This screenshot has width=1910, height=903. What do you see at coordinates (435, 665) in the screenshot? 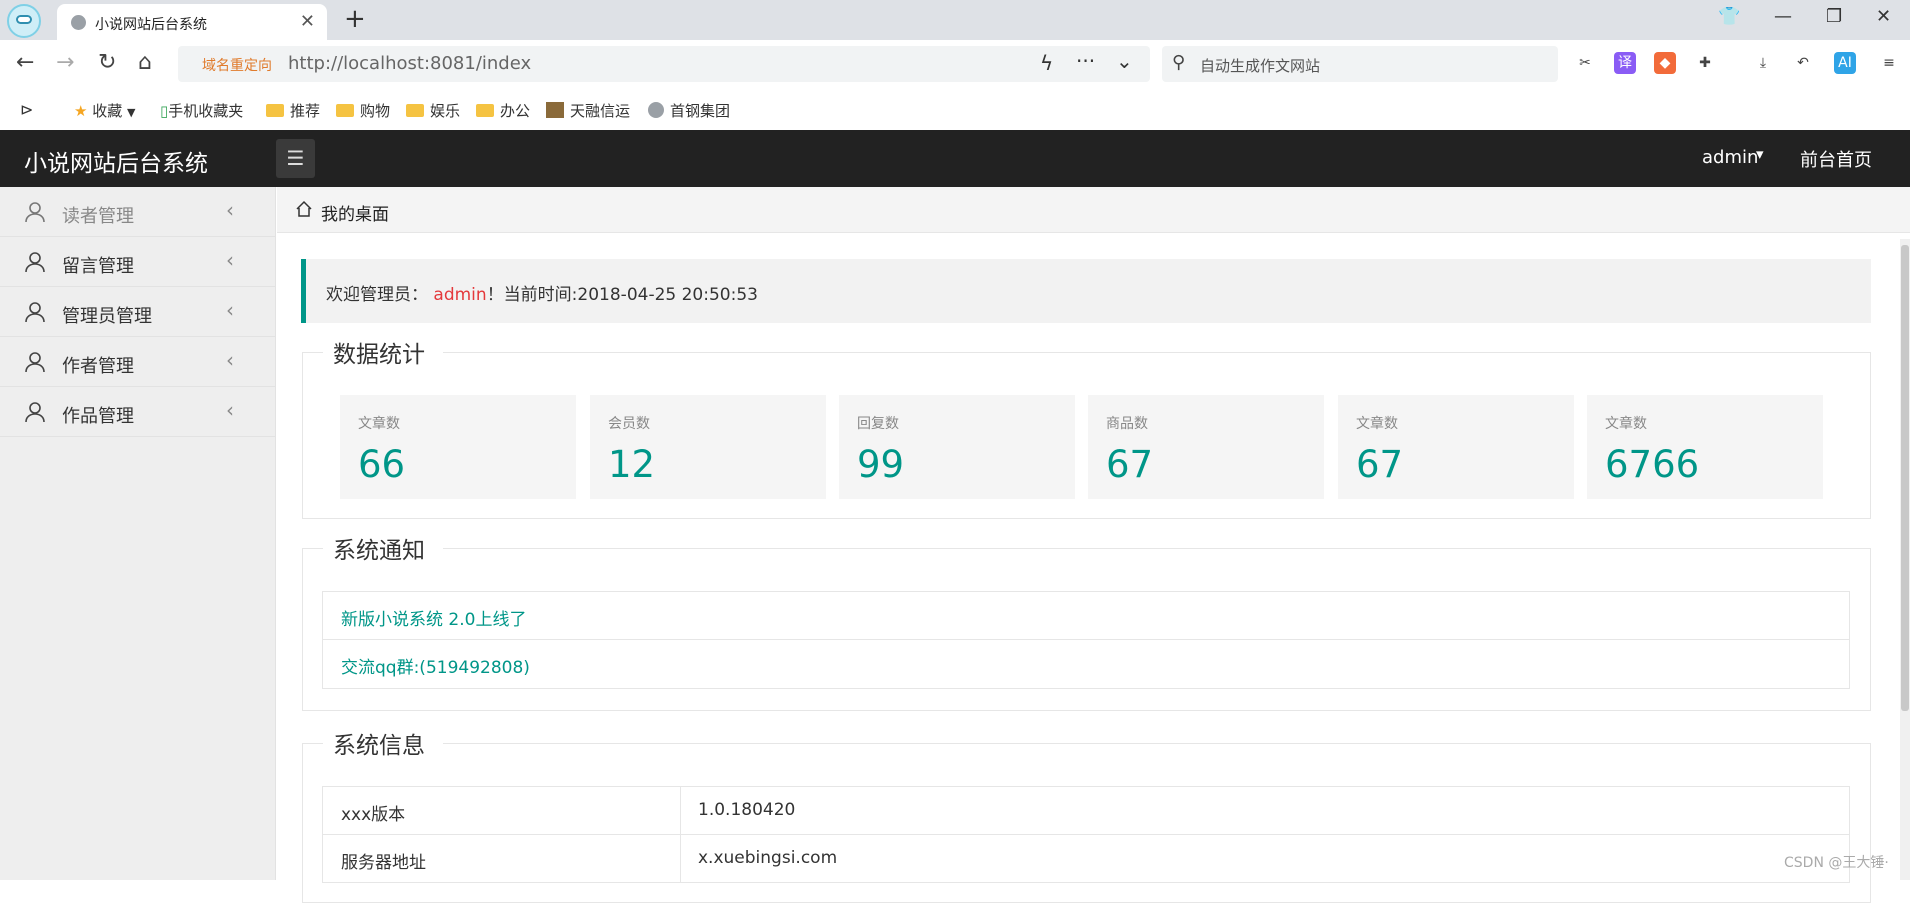
I see `notice-link: 交流qq群:(519492808)` at bounding box center [435, 665].